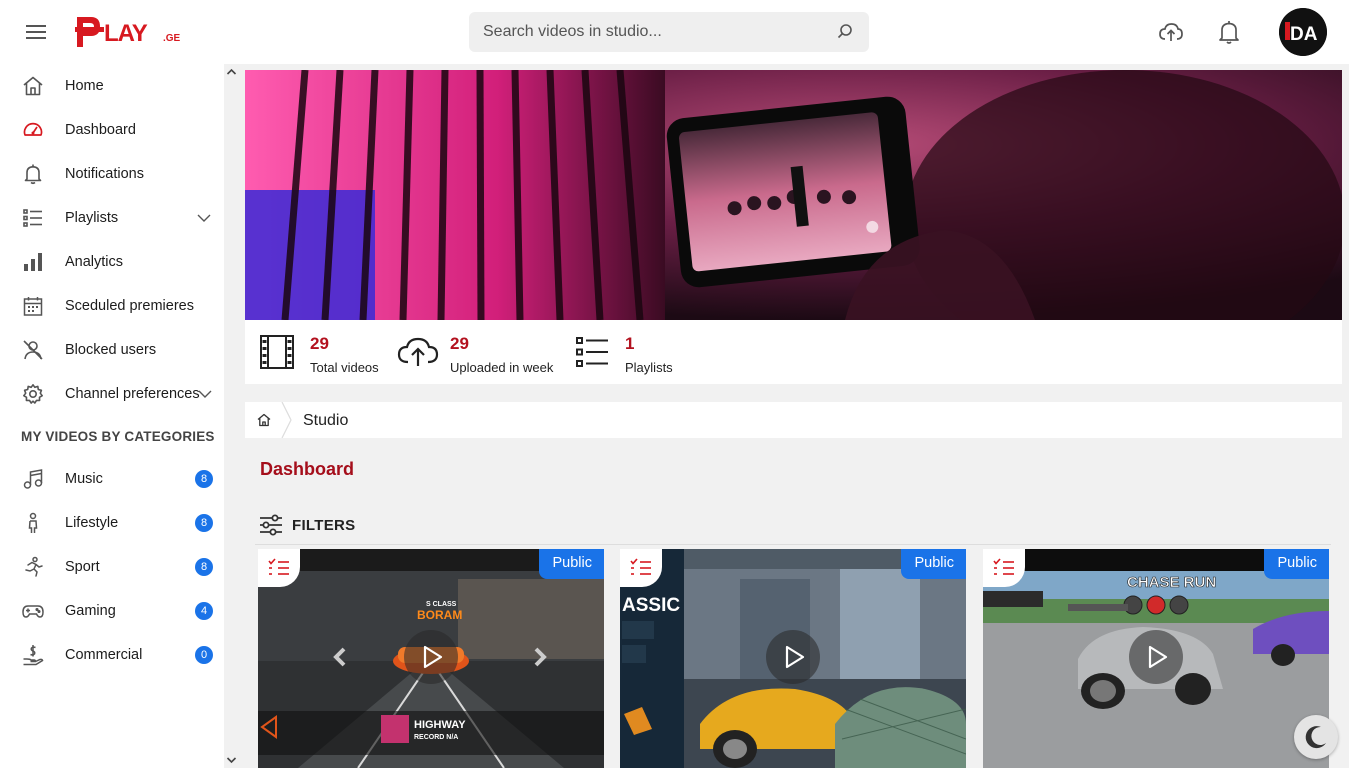 This screenshot has width=1349, height=768. What do you see at coordinates (659, 32) in the screenshot?
I see `search-input` at bounding box center [659, 32].